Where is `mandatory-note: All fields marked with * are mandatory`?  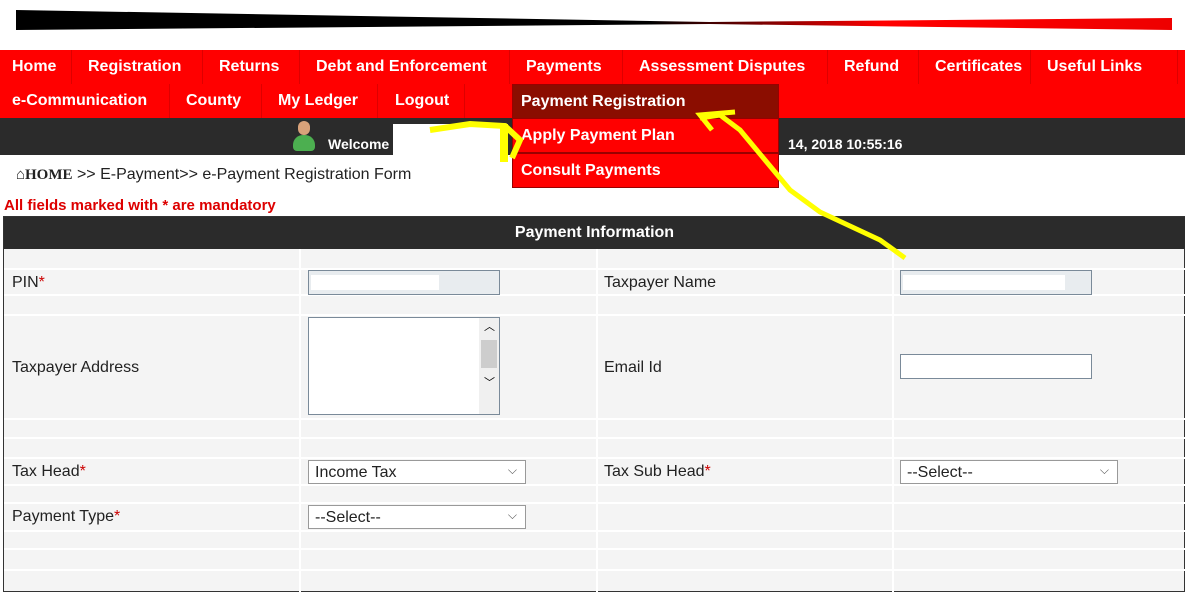
mandatory-note: All fields marked with * are mandatory is located at coordinates (140, 205).